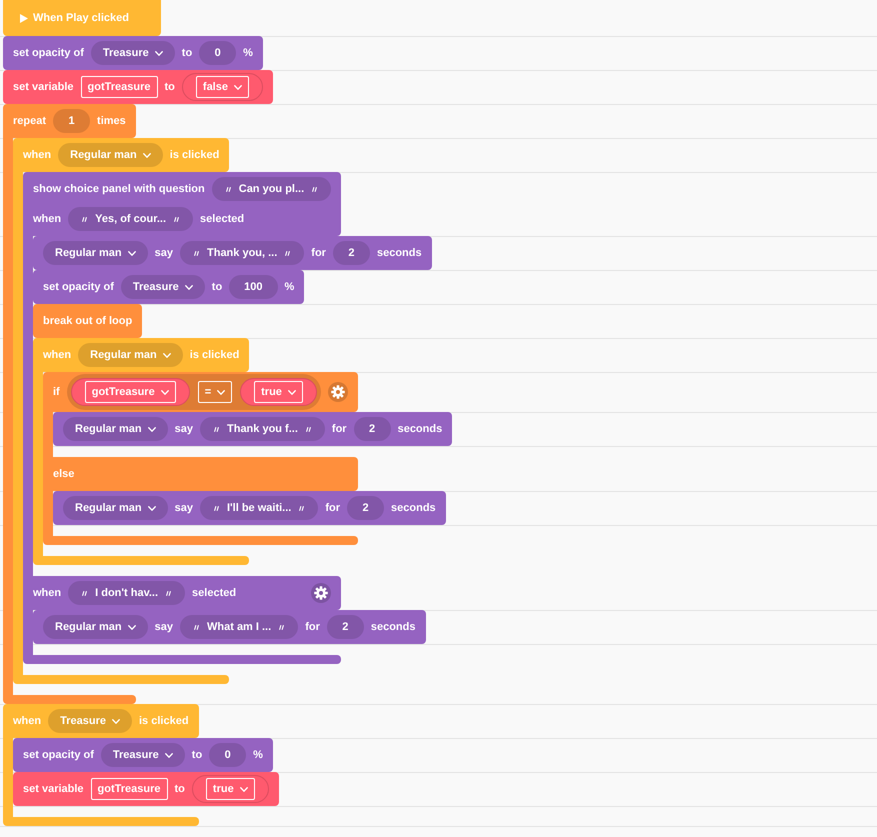 This screenshot has height=837, width=877. I want to click on c-block: when Regular man is clicked if gotTreasure = true Regular man say Thank you f... for 2 seconds else Regular man say I'll be waiti... for 2 seconds, so click(242, 451).